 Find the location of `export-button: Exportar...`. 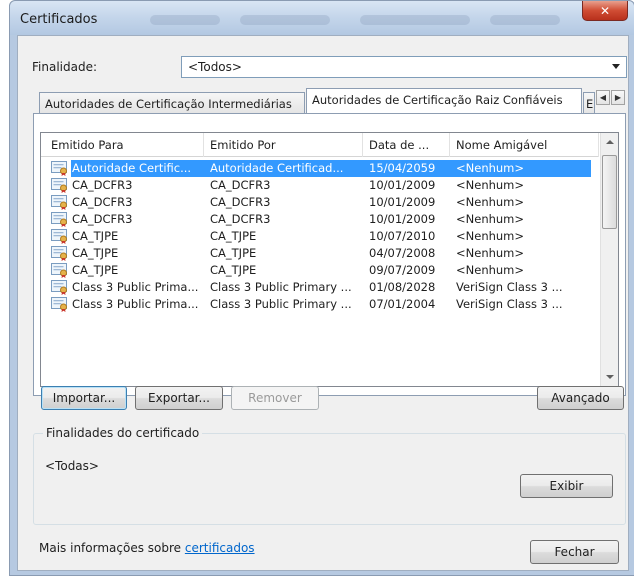

export-button: Exportar... is located at coordinates (179, 398).